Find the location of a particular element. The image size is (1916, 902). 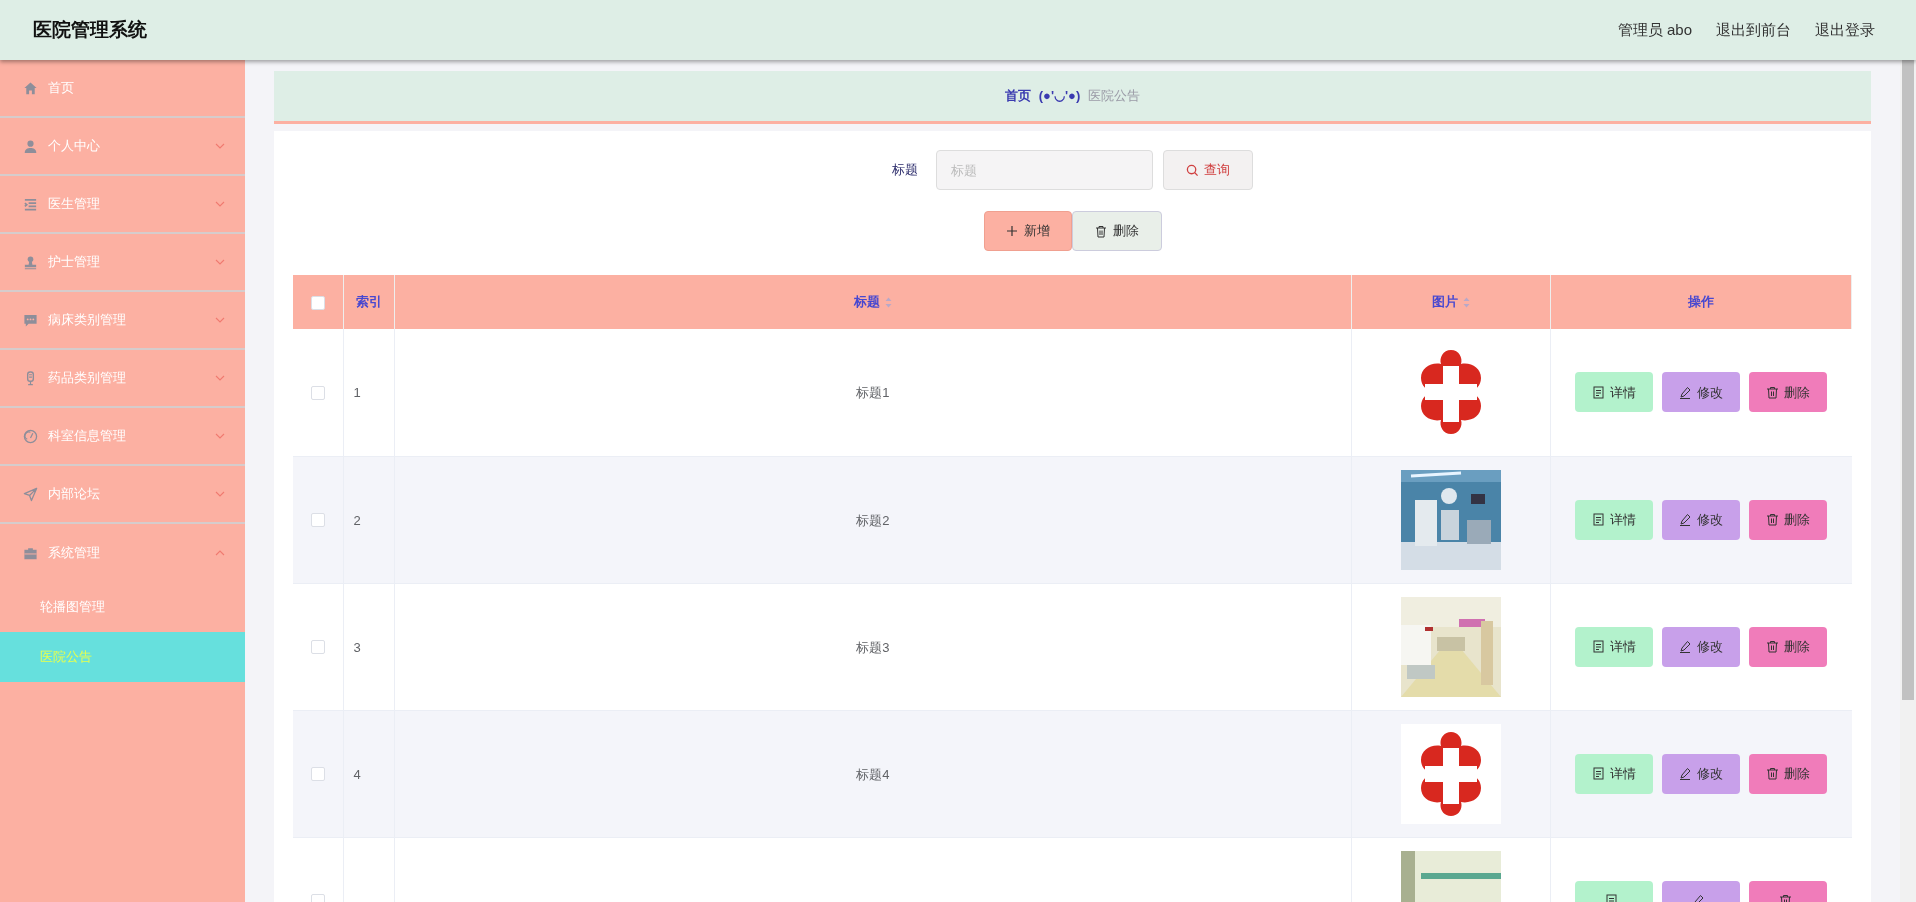

home-icon is located at coordinates (30, 88).